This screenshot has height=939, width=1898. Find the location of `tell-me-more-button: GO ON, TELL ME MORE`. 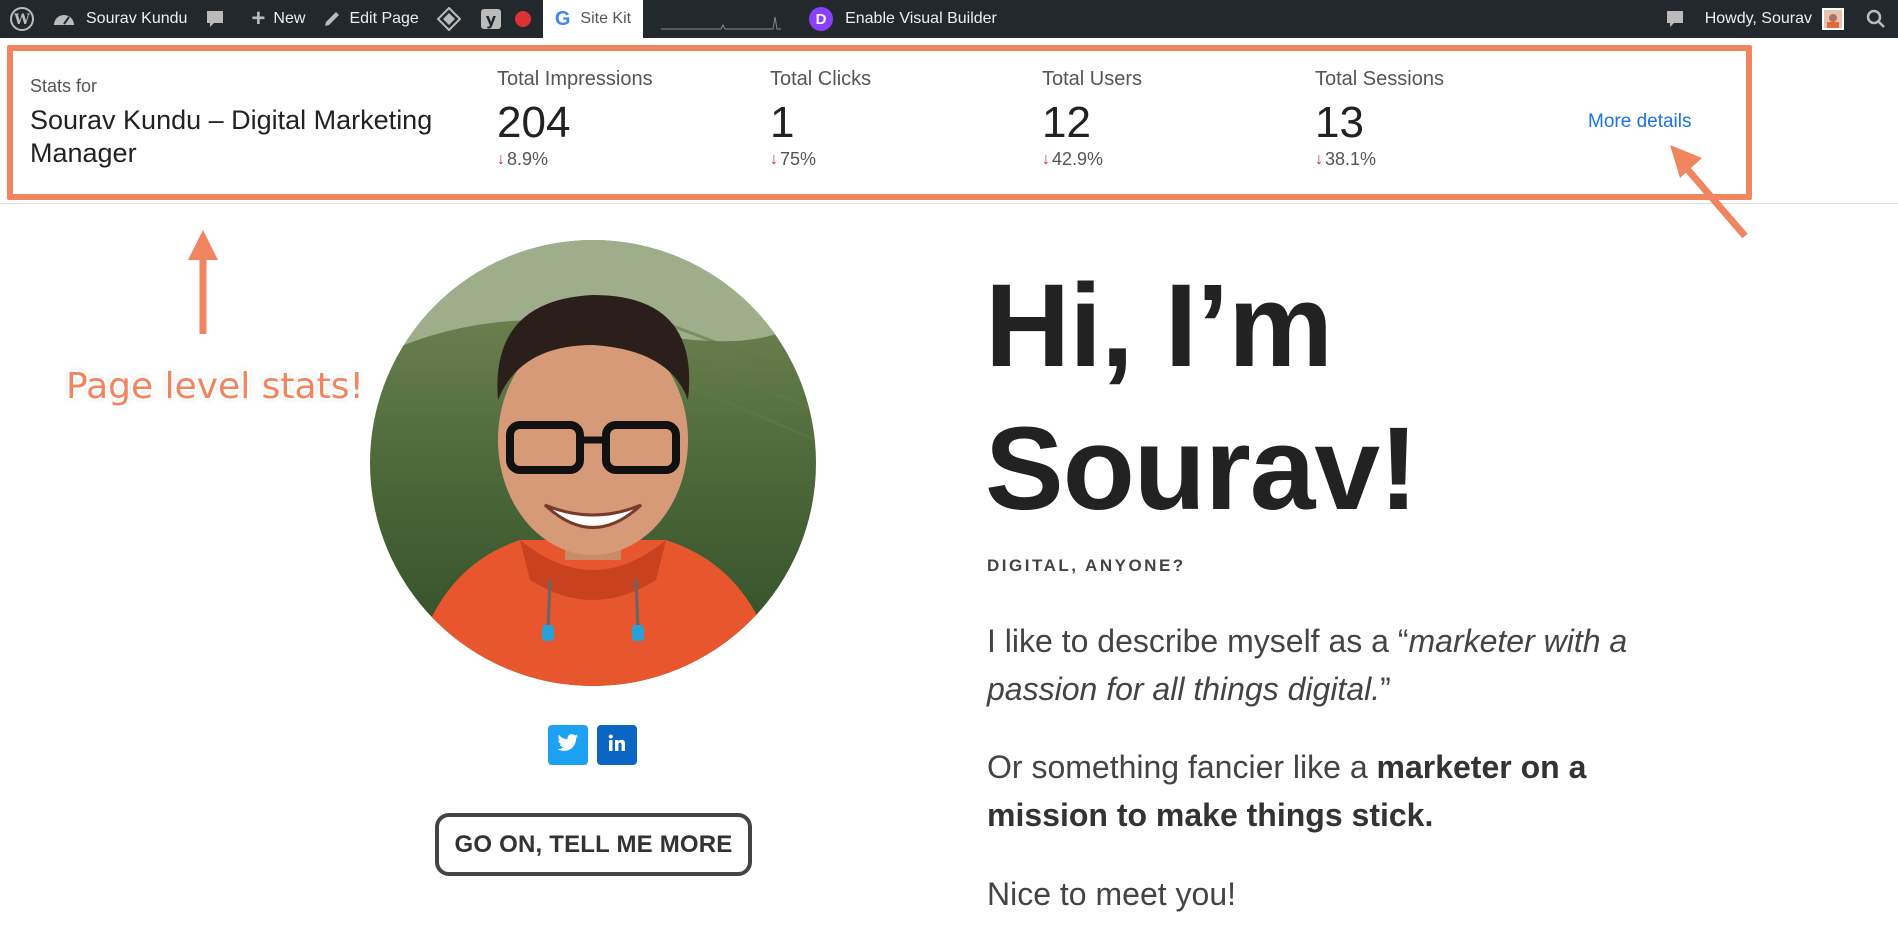

tell-me-more-button: GO ON, TELL ME MORE is located at coordinates (593, 844).